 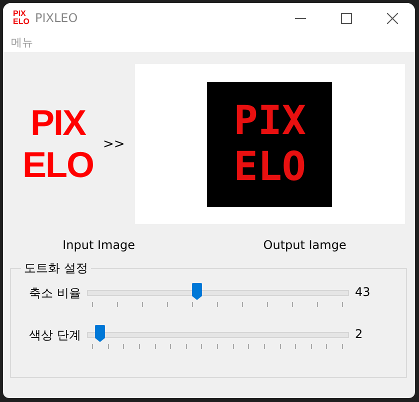 What do you see at coordinates (359, 334) in the screenshot?
I see `slider-value: 2` at bounding box center [359, 334].